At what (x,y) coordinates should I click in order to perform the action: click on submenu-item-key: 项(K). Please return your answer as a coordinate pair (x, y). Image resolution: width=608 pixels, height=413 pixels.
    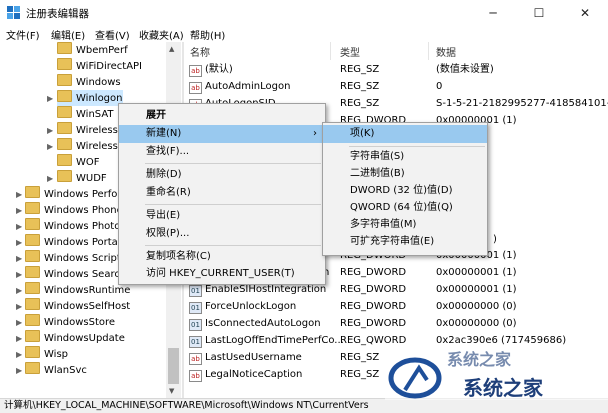
    Looking at the image, I should click on (405, 134).